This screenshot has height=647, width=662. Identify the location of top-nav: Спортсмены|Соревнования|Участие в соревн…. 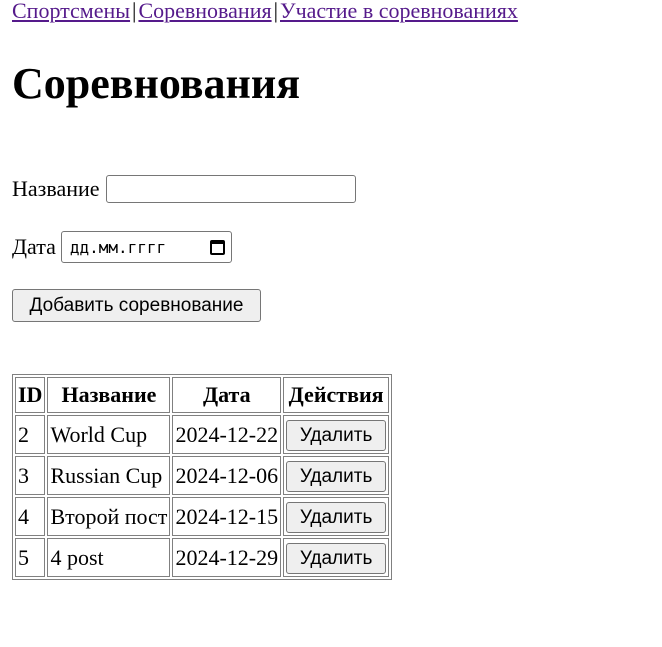
(337, 12).